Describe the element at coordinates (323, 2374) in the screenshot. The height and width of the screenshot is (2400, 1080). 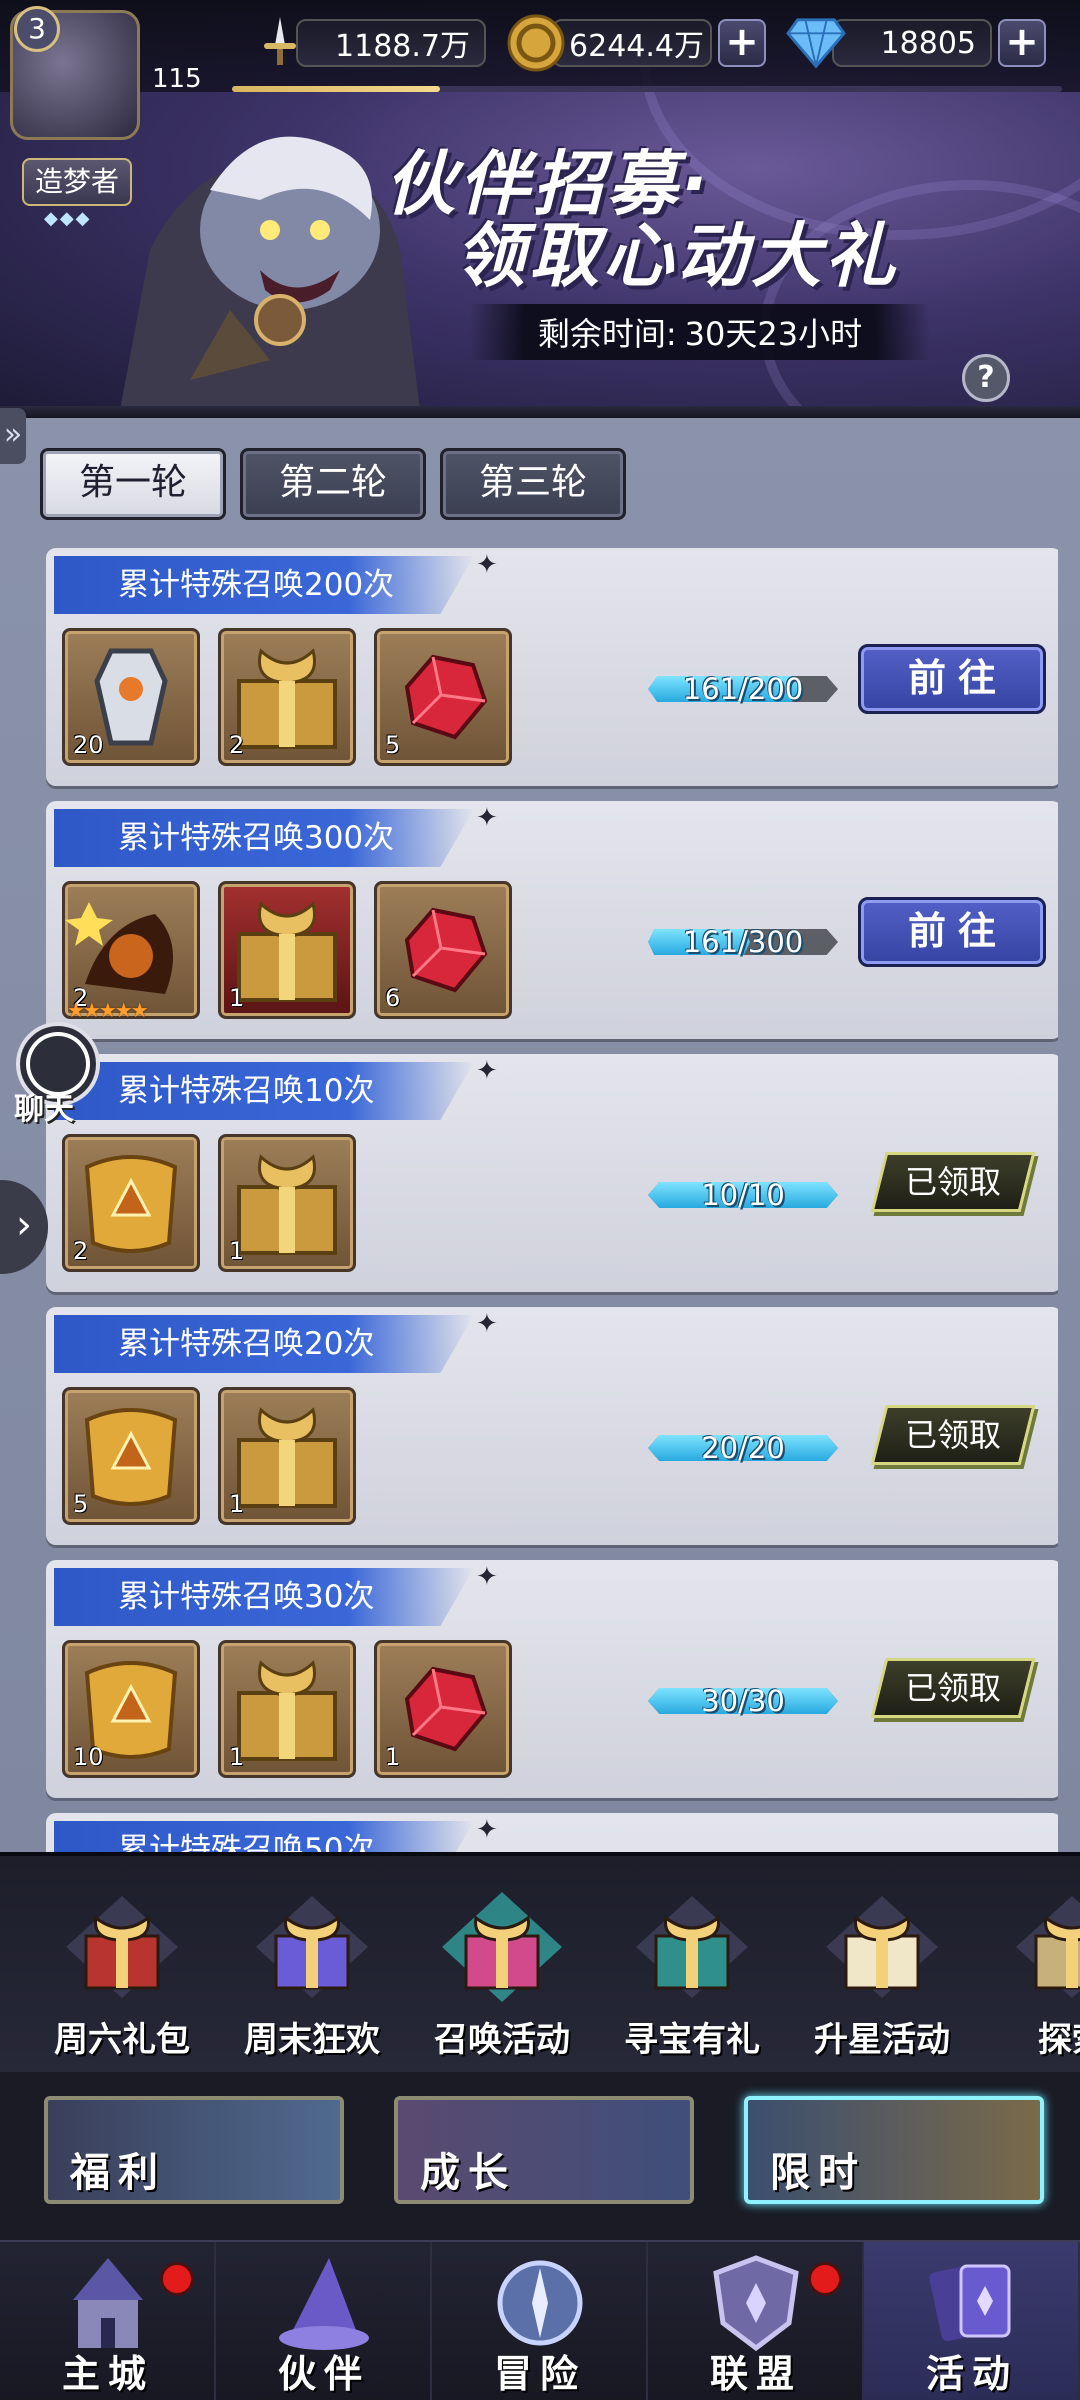
I see `nav-label: 伙伴` at that location.